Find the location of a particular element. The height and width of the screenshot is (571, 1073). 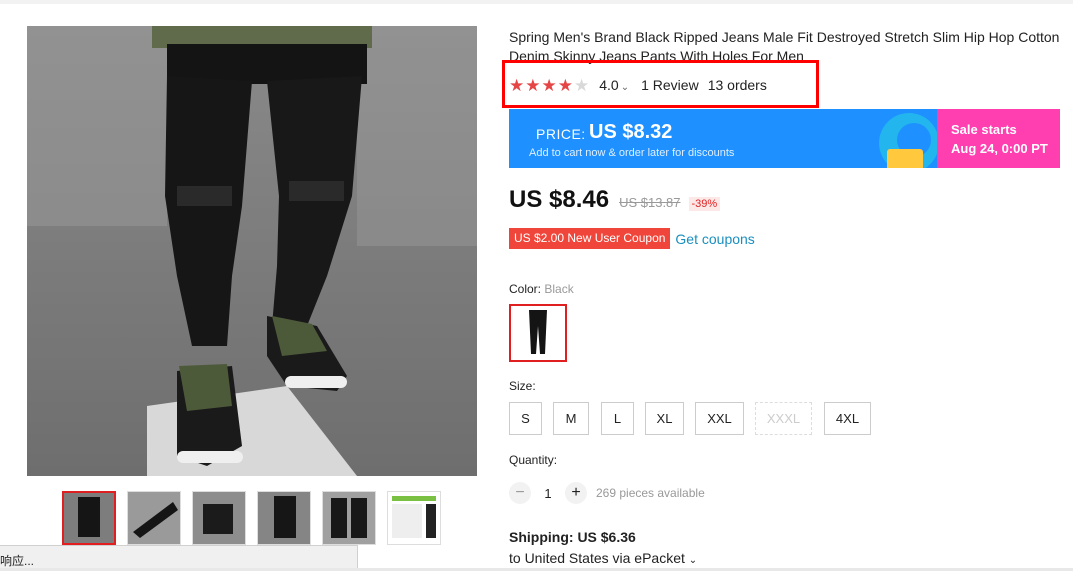

rating-stars: ★ ★ ★ ★ ★ is located at coordinates (549, 85).